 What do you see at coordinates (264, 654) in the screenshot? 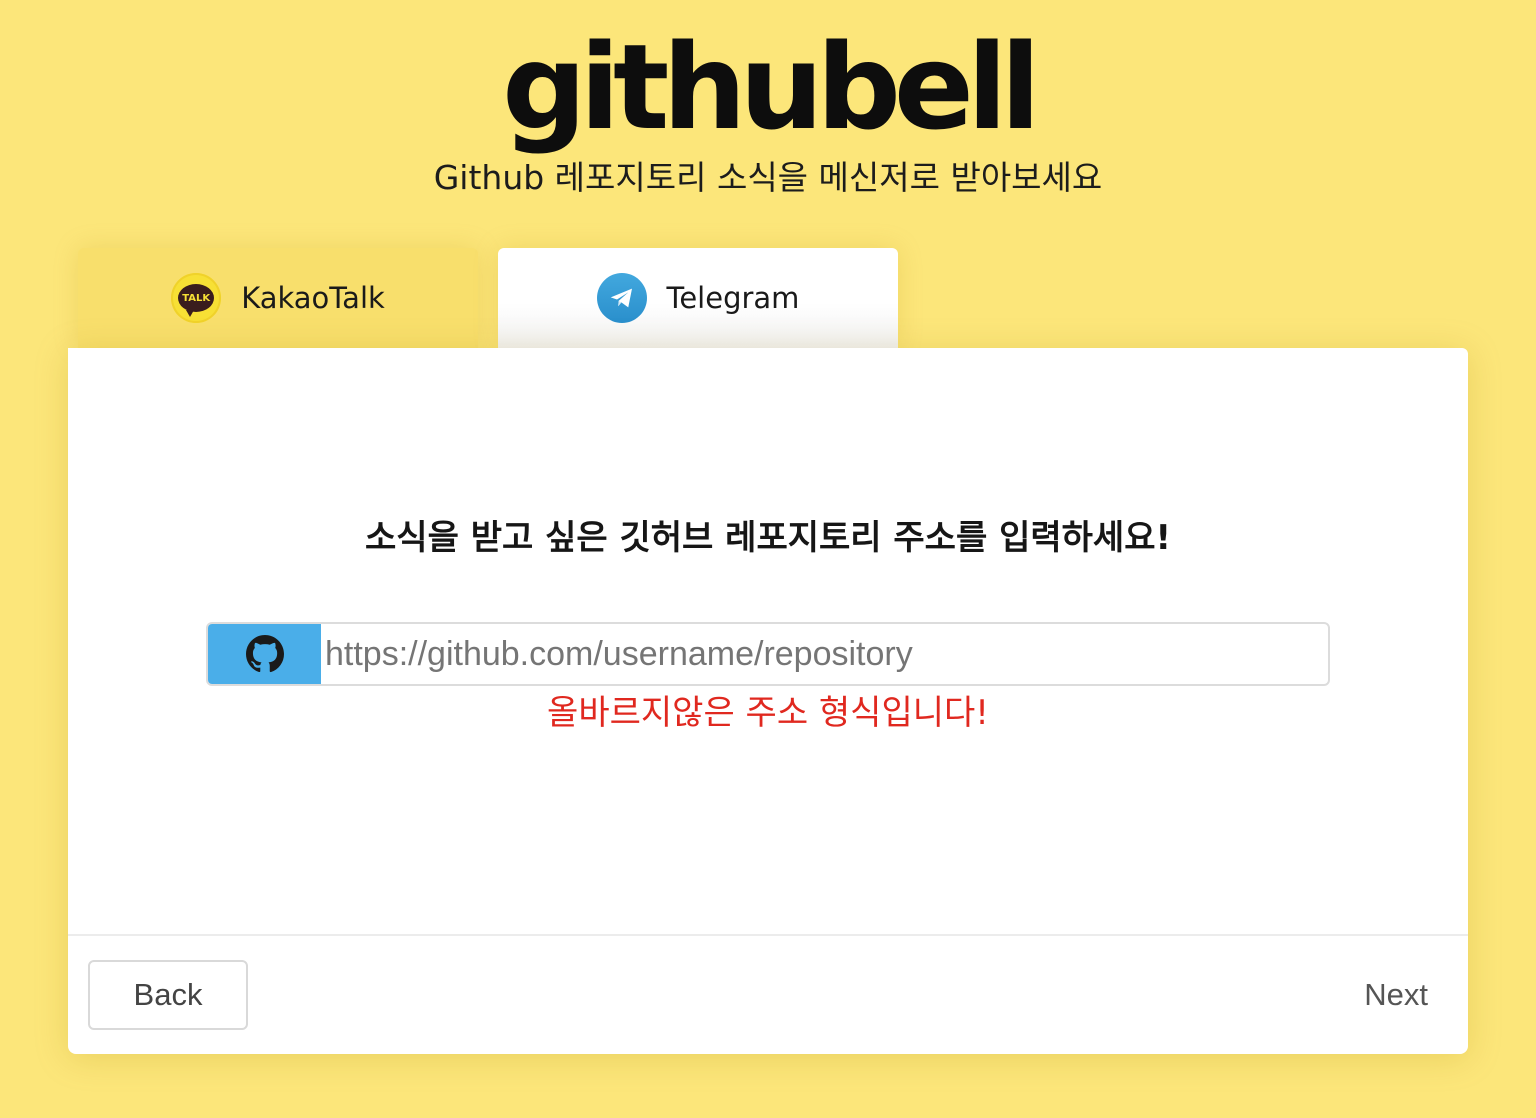
I see `github-icon` at bounding box center [264, 654].